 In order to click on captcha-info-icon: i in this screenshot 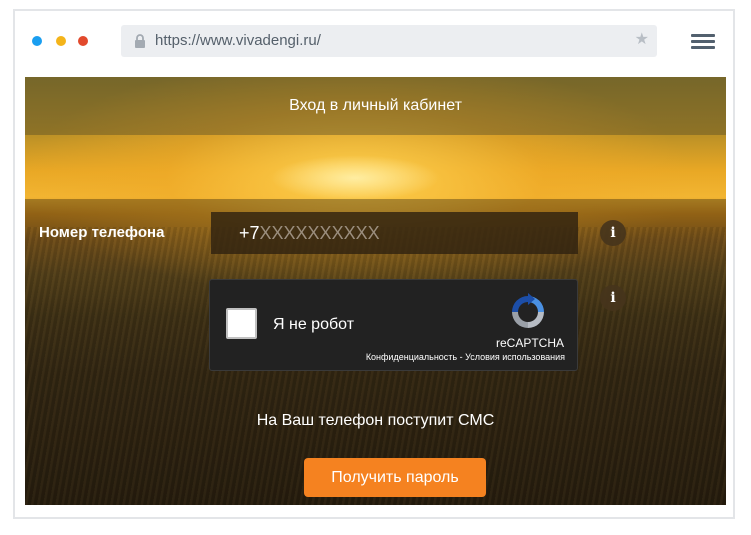, I will do `click(613, 298)`.